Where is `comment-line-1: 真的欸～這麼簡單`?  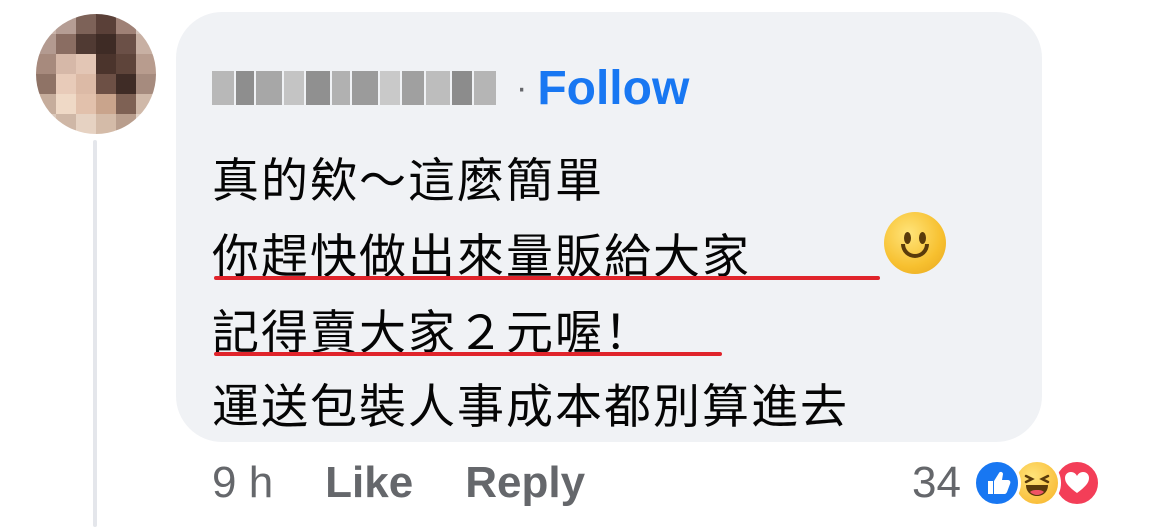 comment-line-1: 真的欸～這麼簡單 is located at coordinates (408, 181).